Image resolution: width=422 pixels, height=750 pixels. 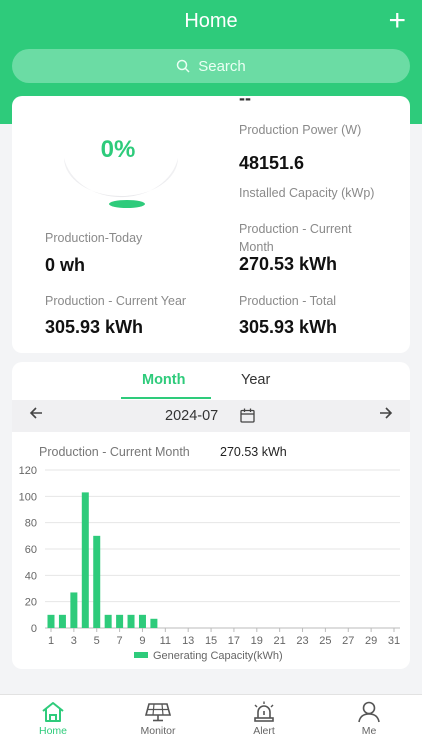 I want to click on x-tick-label: 19, so click(x=257, y=641).